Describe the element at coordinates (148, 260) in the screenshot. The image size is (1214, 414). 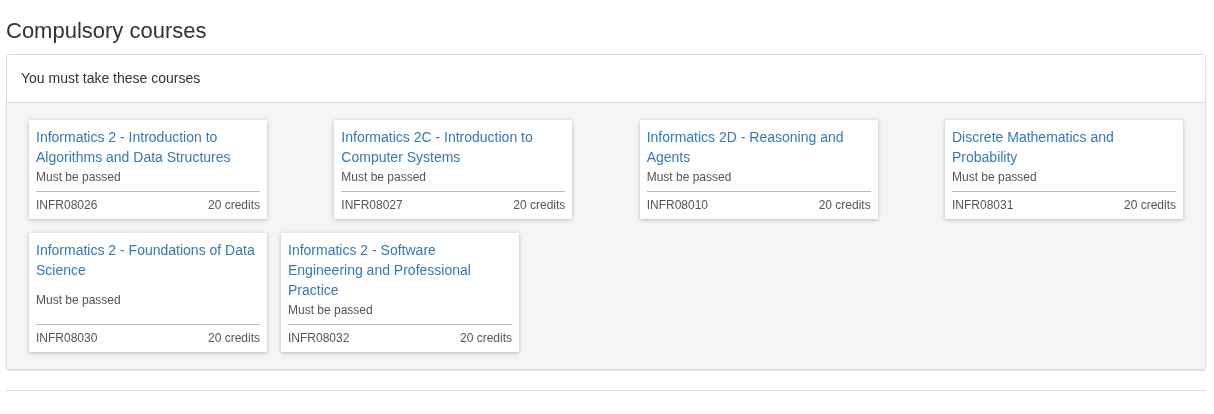
I see `course-title-link: Informatics 2 - Foundations of Data Science` at that location.